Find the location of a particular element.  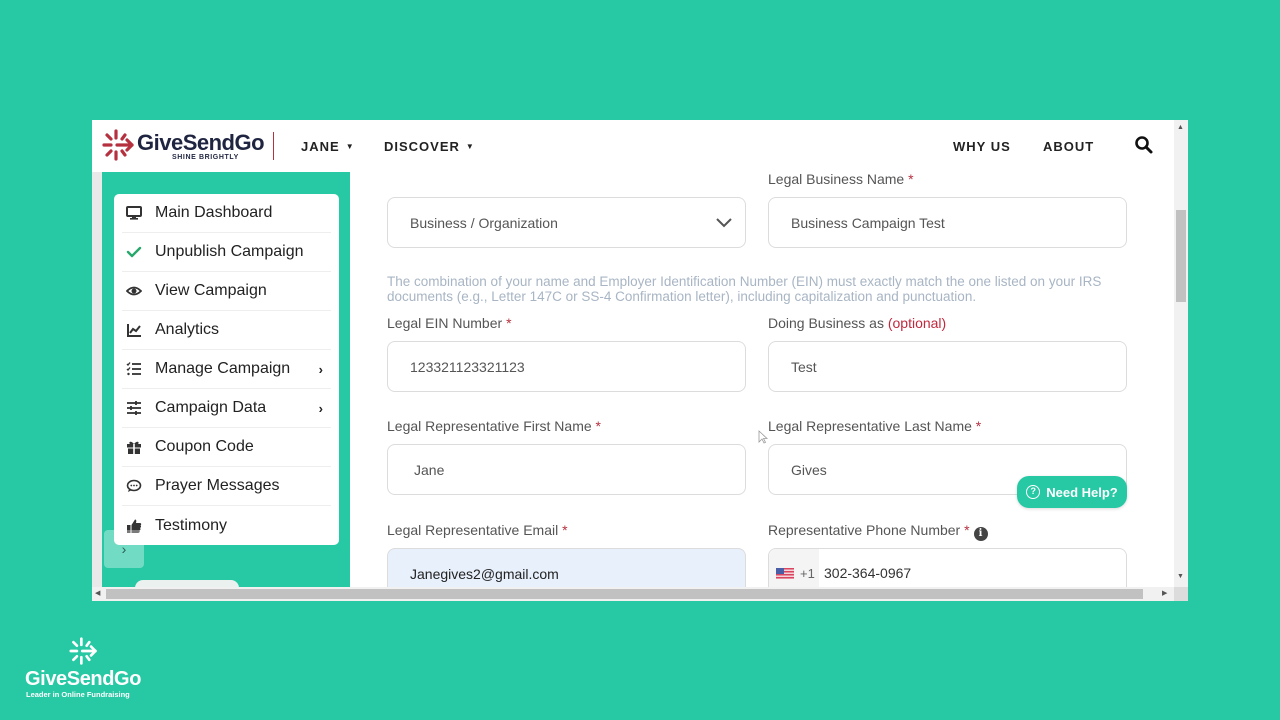

scroll-right-icon: ▶ is located at coordinates (1164, 593).